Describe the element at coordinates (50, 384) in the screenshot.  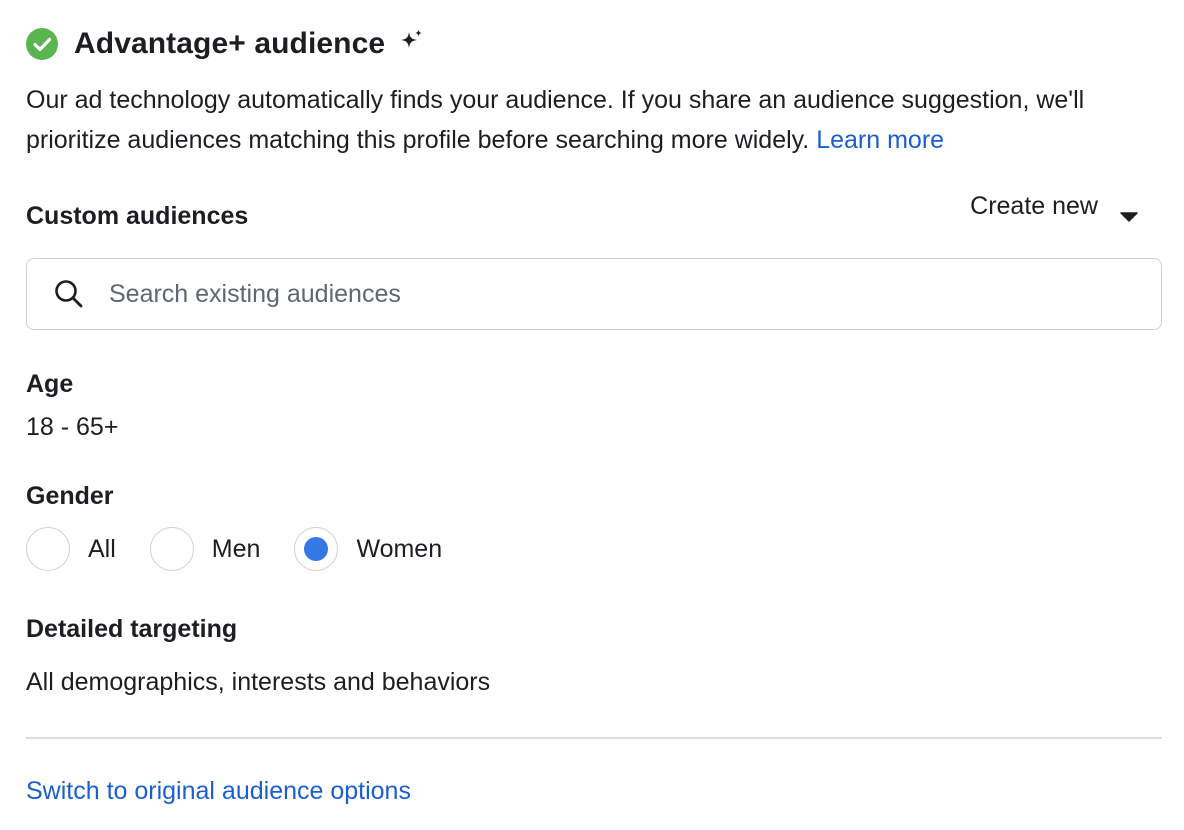
I see `age-label: Age` at that location.